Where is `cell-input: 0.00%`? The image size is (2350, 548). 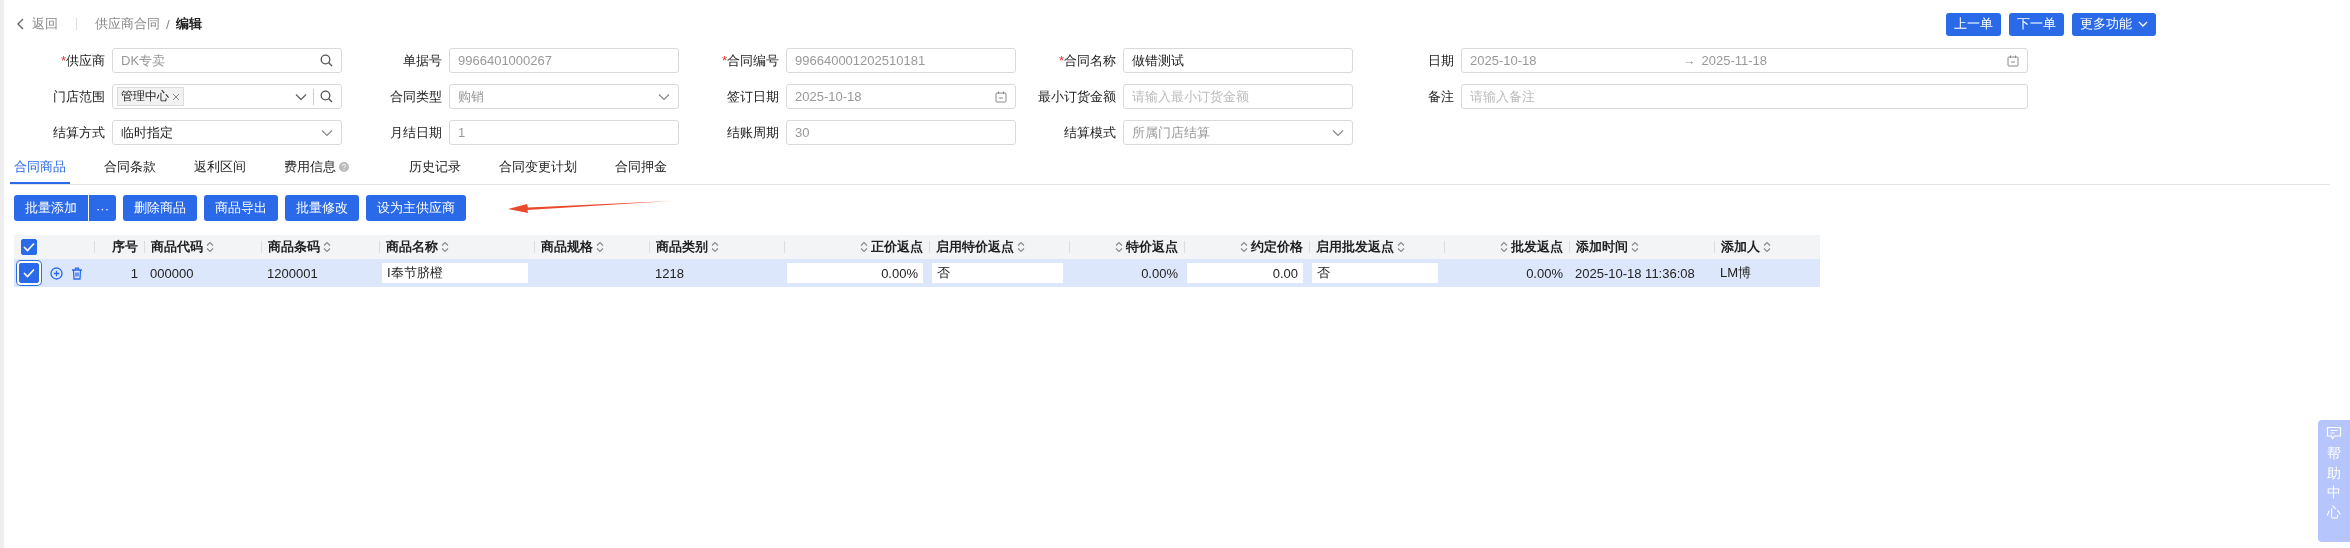 cell-input: 0.00% is located at coordinates (855, 273).